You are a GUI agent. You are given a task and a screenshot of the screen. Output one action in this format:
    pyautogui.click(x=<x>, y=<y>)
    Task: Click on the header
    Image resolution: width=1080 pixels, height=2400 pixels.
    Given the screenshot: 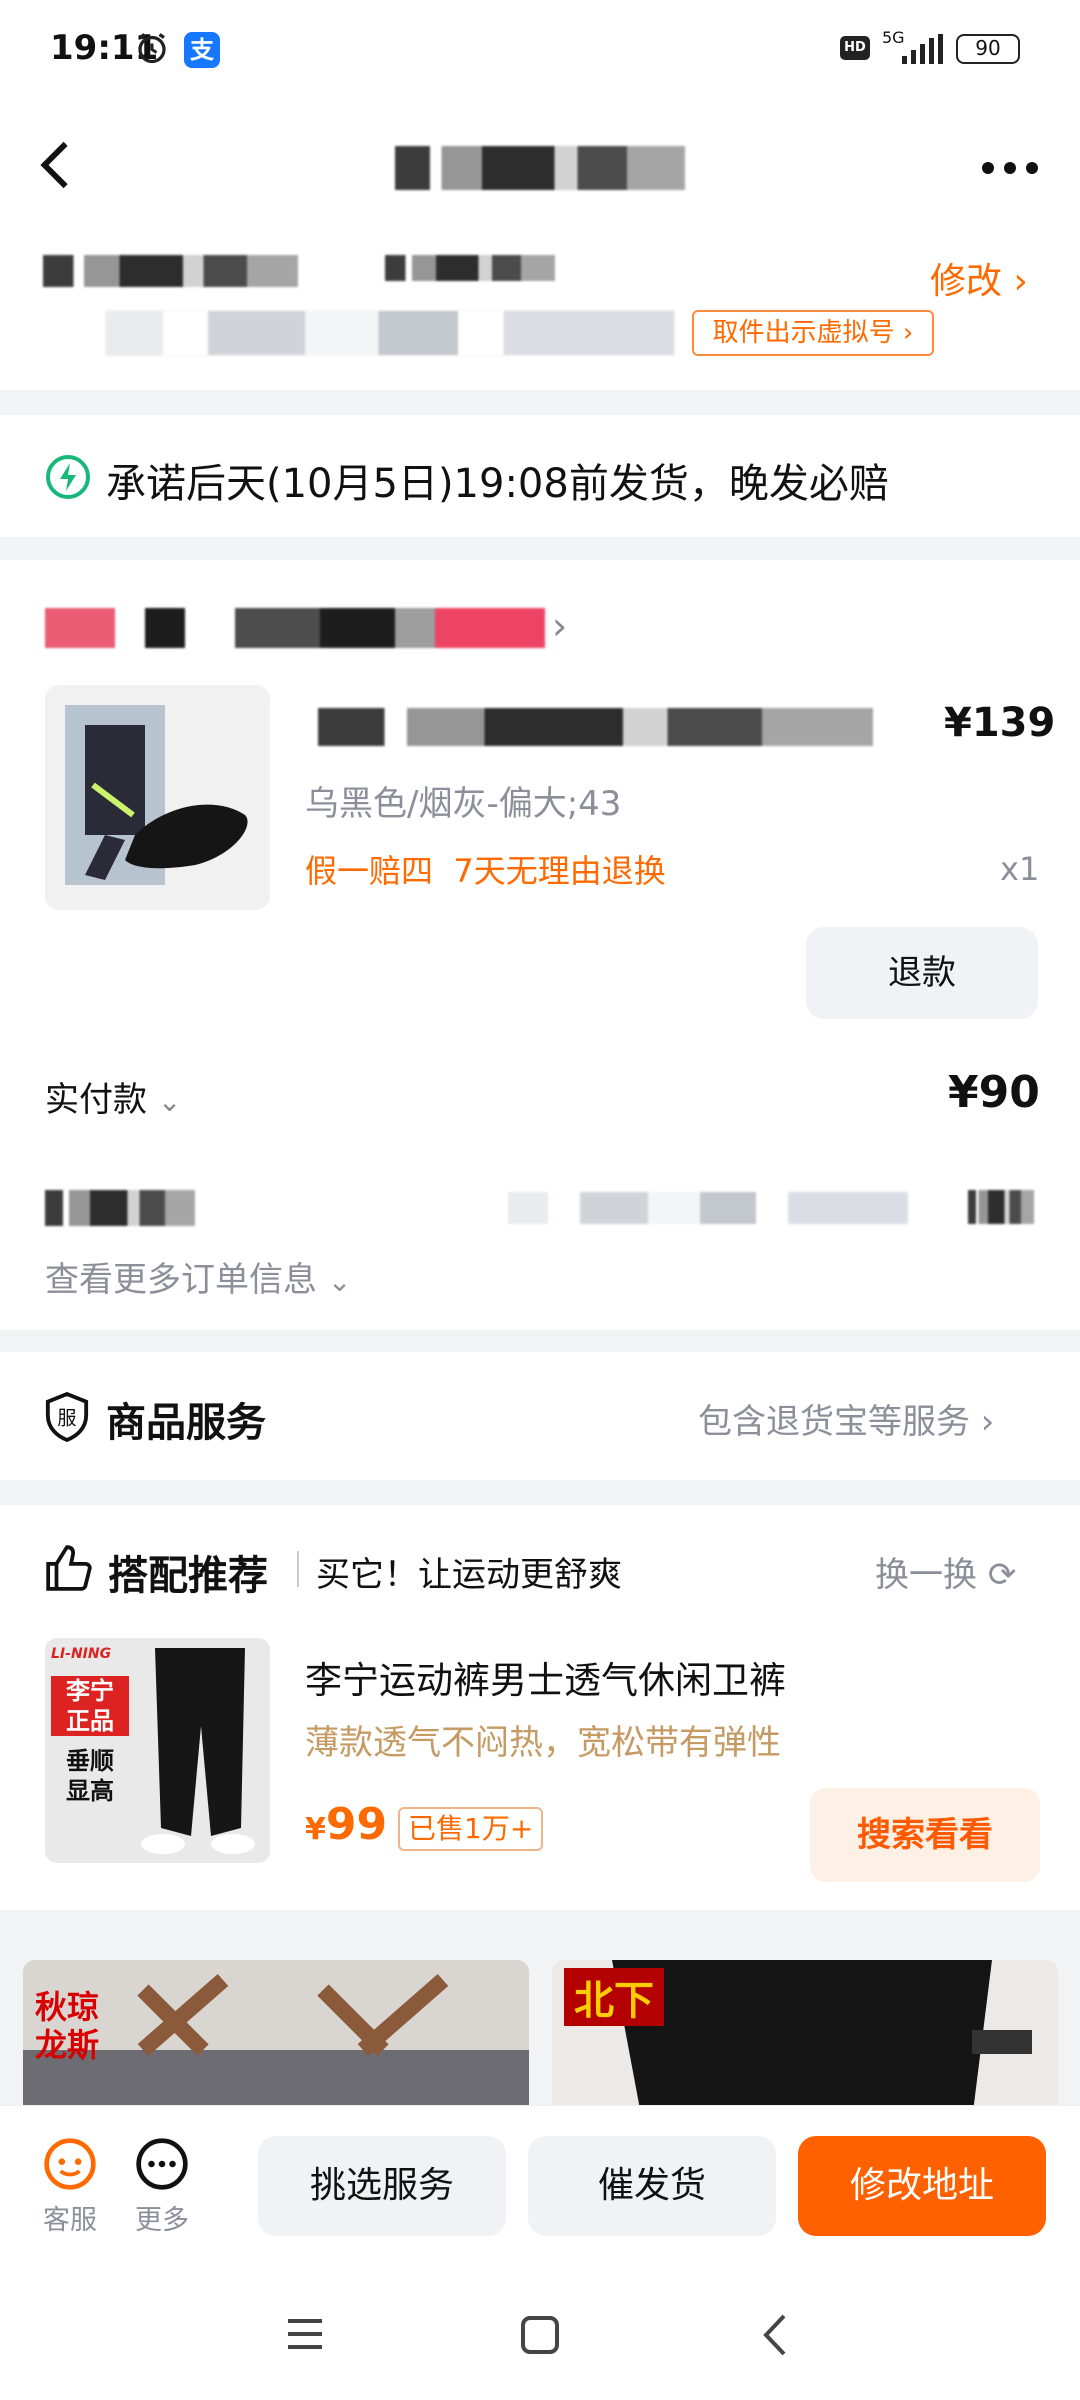 What is the action you would take?
    pyautogui.click(x=540, y=155)
    